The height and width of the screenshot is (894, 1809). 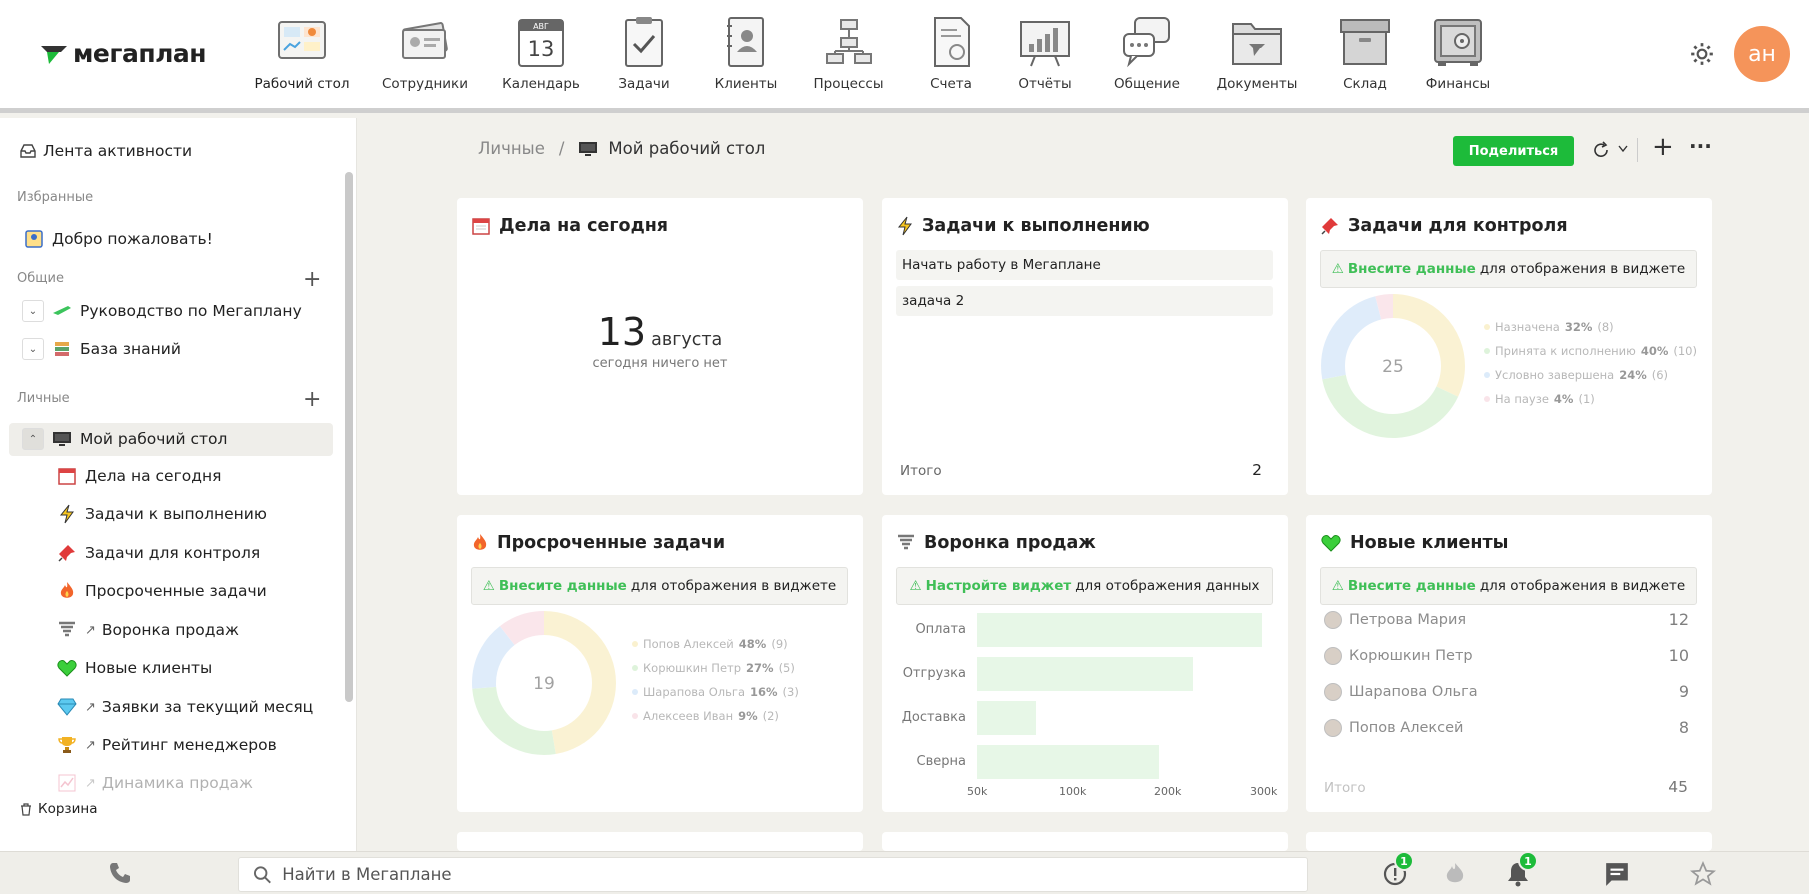 I want to click on star-icon, so click(x=1703, y=874).